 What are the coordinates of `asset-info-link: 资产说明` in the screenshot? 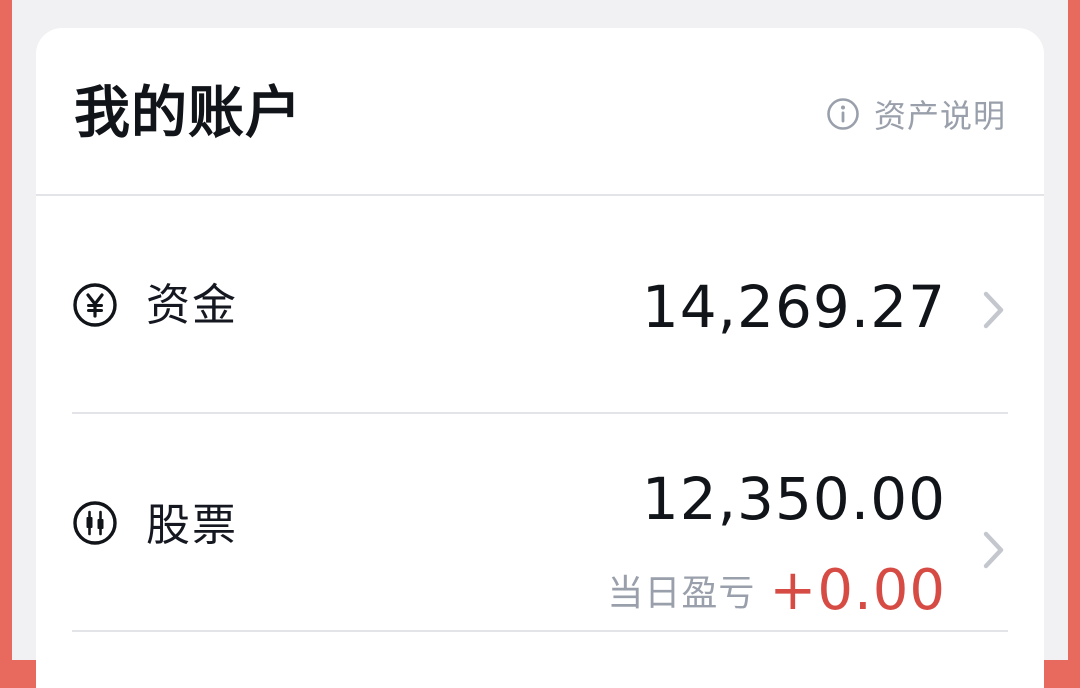 It's located at (916, 114).